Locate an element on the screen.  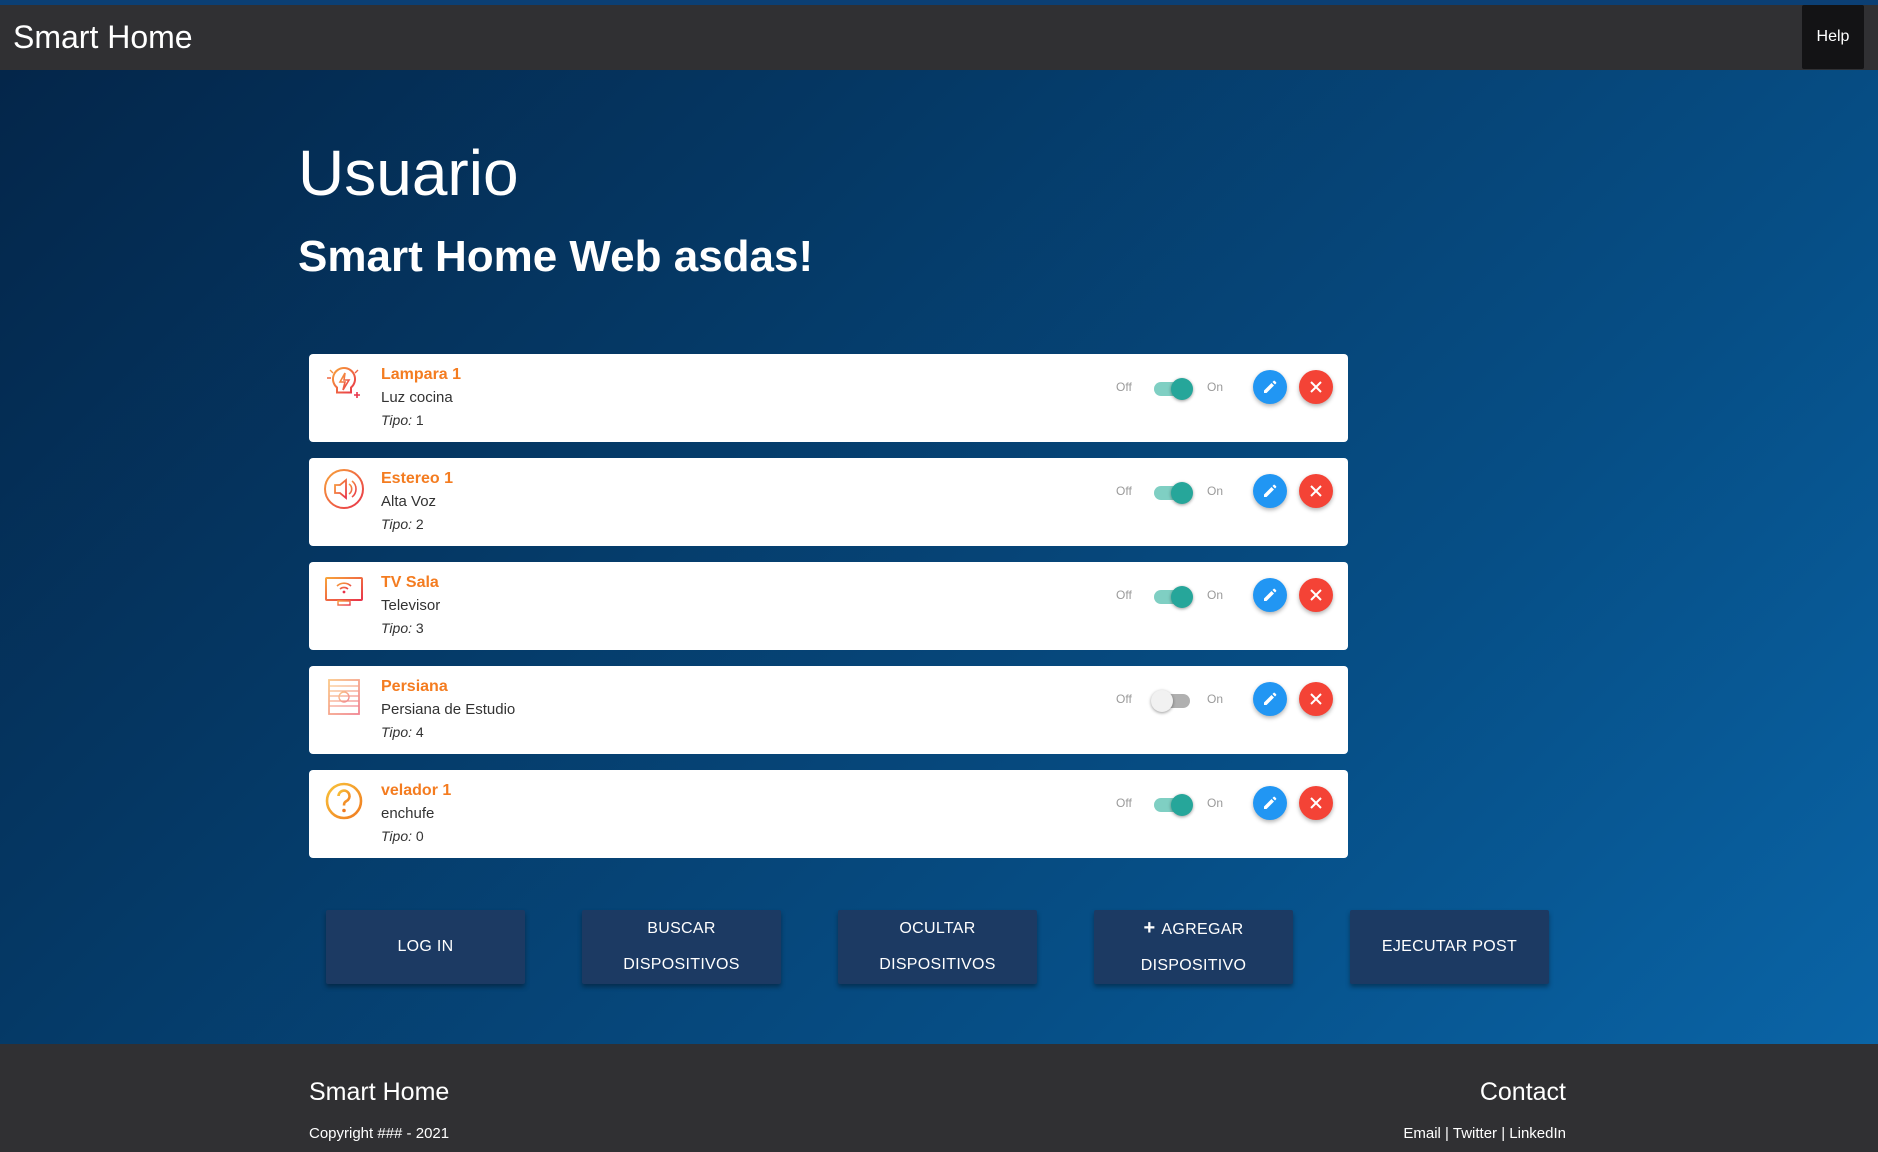
device-name: velador 1 is located at coordinates (416, 790).